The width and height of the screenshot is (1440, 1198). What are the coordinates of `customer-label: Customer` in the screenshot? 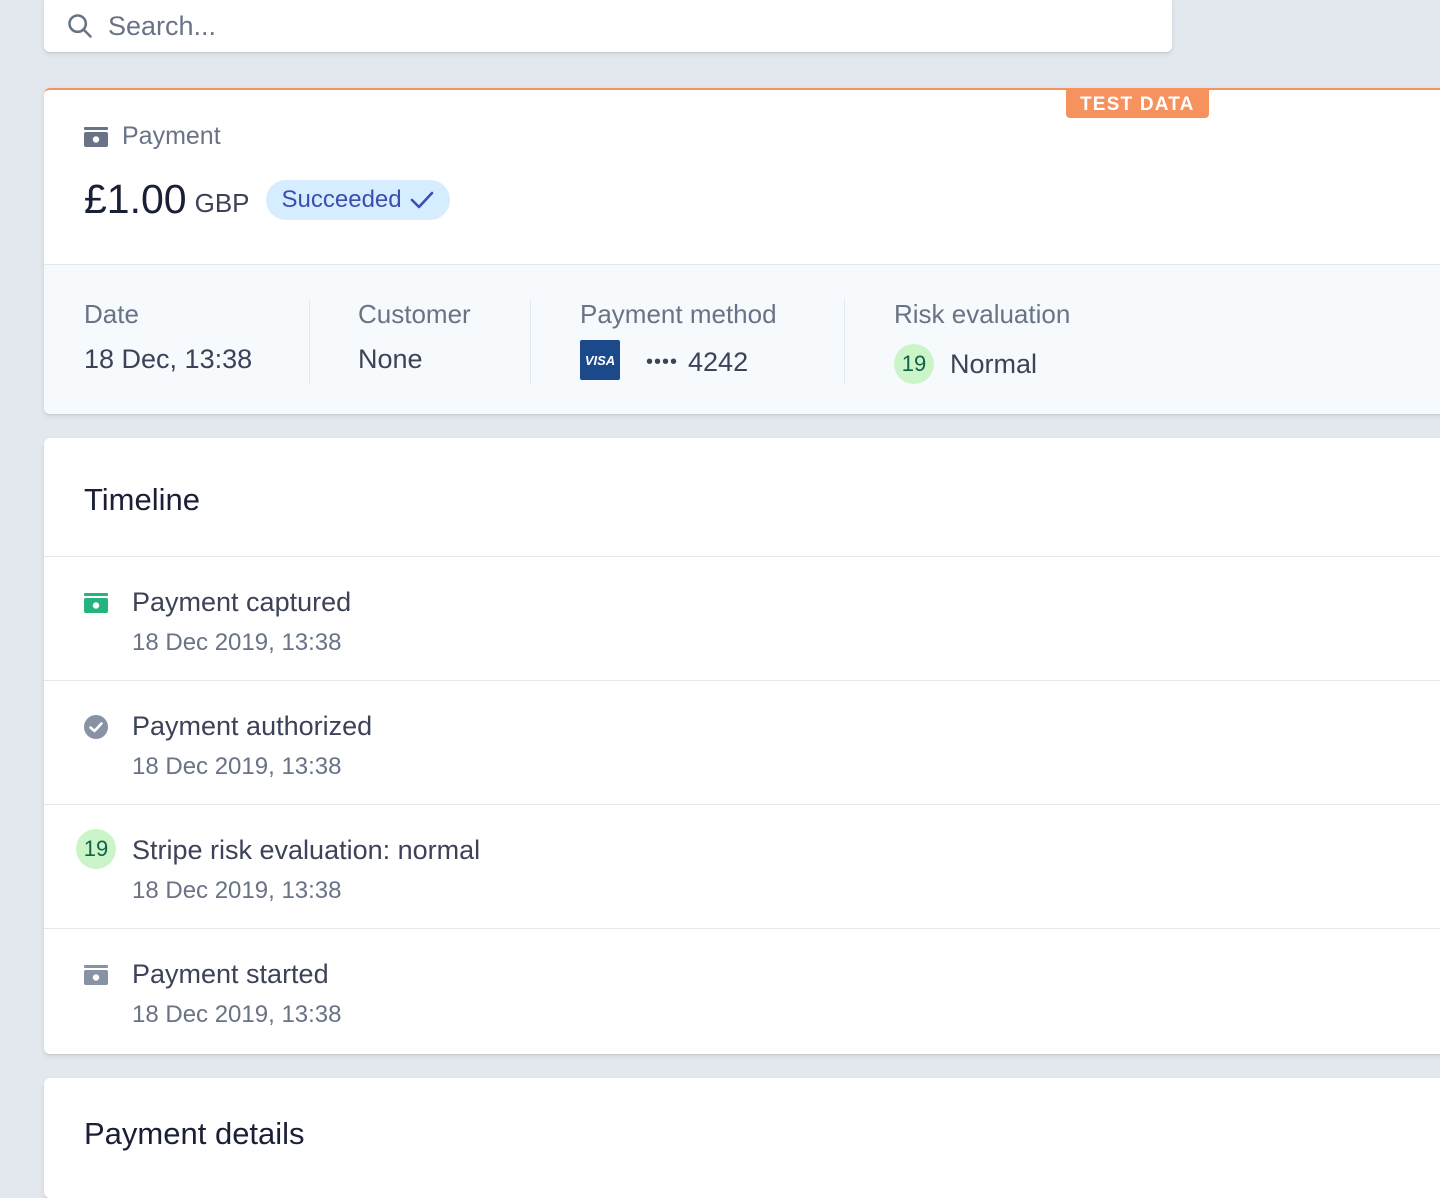 It's located at (414, 314).